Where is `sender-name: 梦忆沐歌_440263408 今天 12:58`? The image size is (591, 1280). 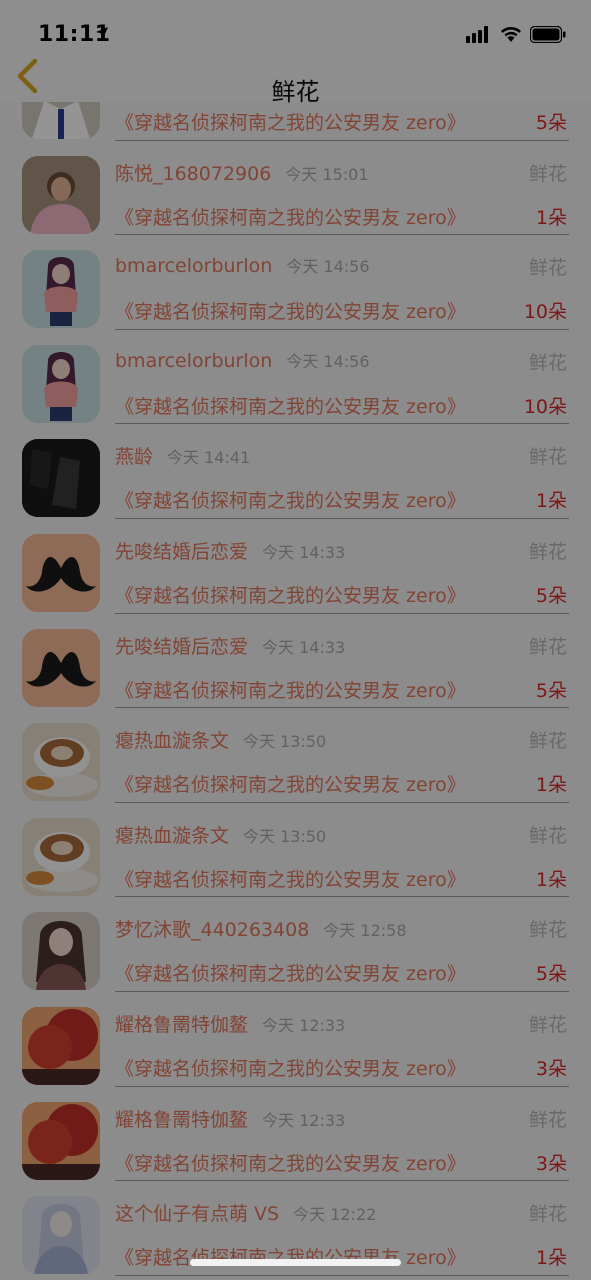
sender-name: 梦忆沐歌_440263408 今天 12:58 is located at coordinates (261, 928).